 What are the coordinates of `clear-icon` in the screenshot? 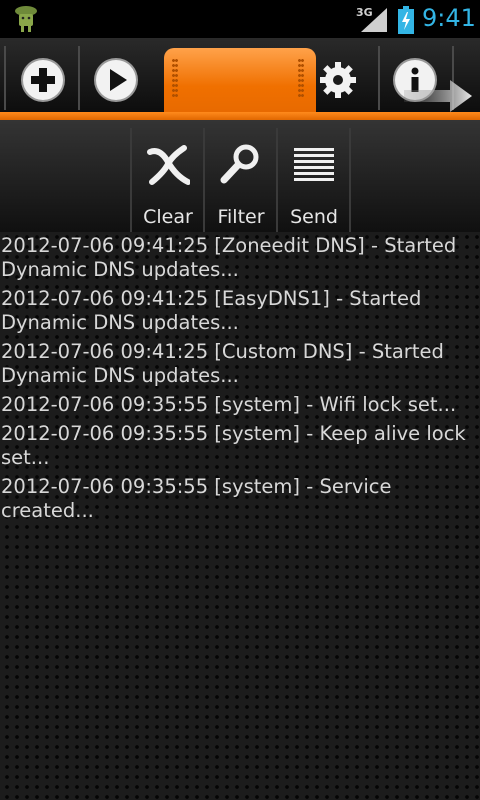 It's located at (168, 165).